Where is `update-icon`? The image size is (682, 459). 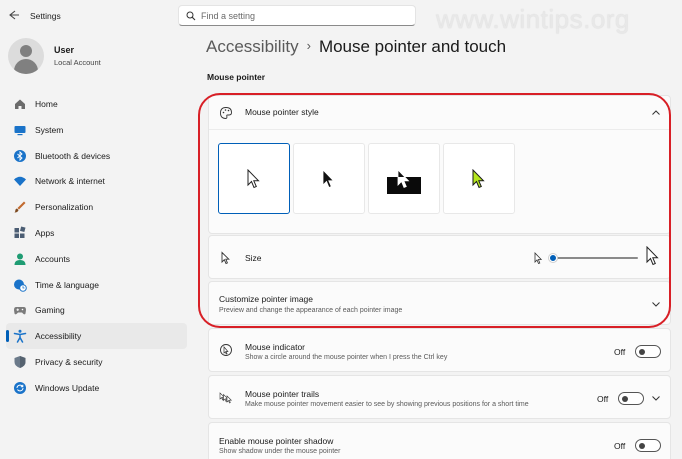
update-icon is located at coordinates (20, 387).